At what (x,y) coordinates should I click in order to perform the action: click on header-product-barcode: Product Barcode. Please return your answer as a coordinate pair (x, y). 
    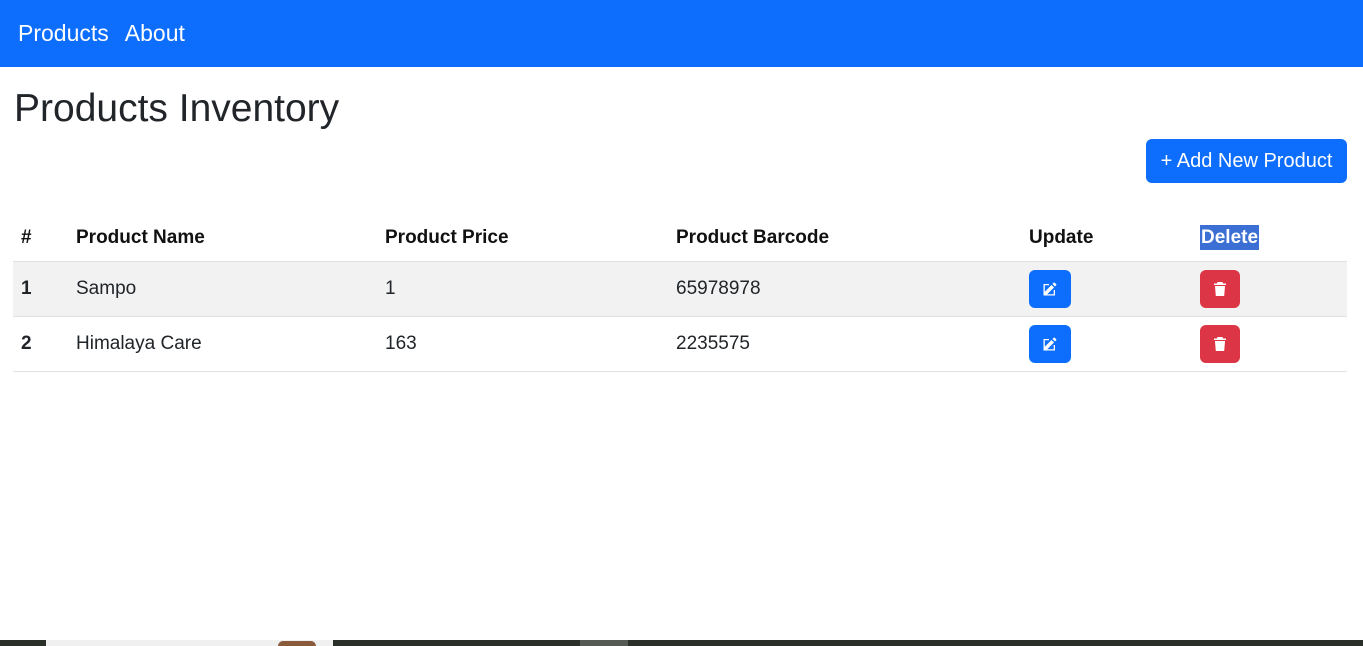
    Looking at the image, I should click on (844, 239).